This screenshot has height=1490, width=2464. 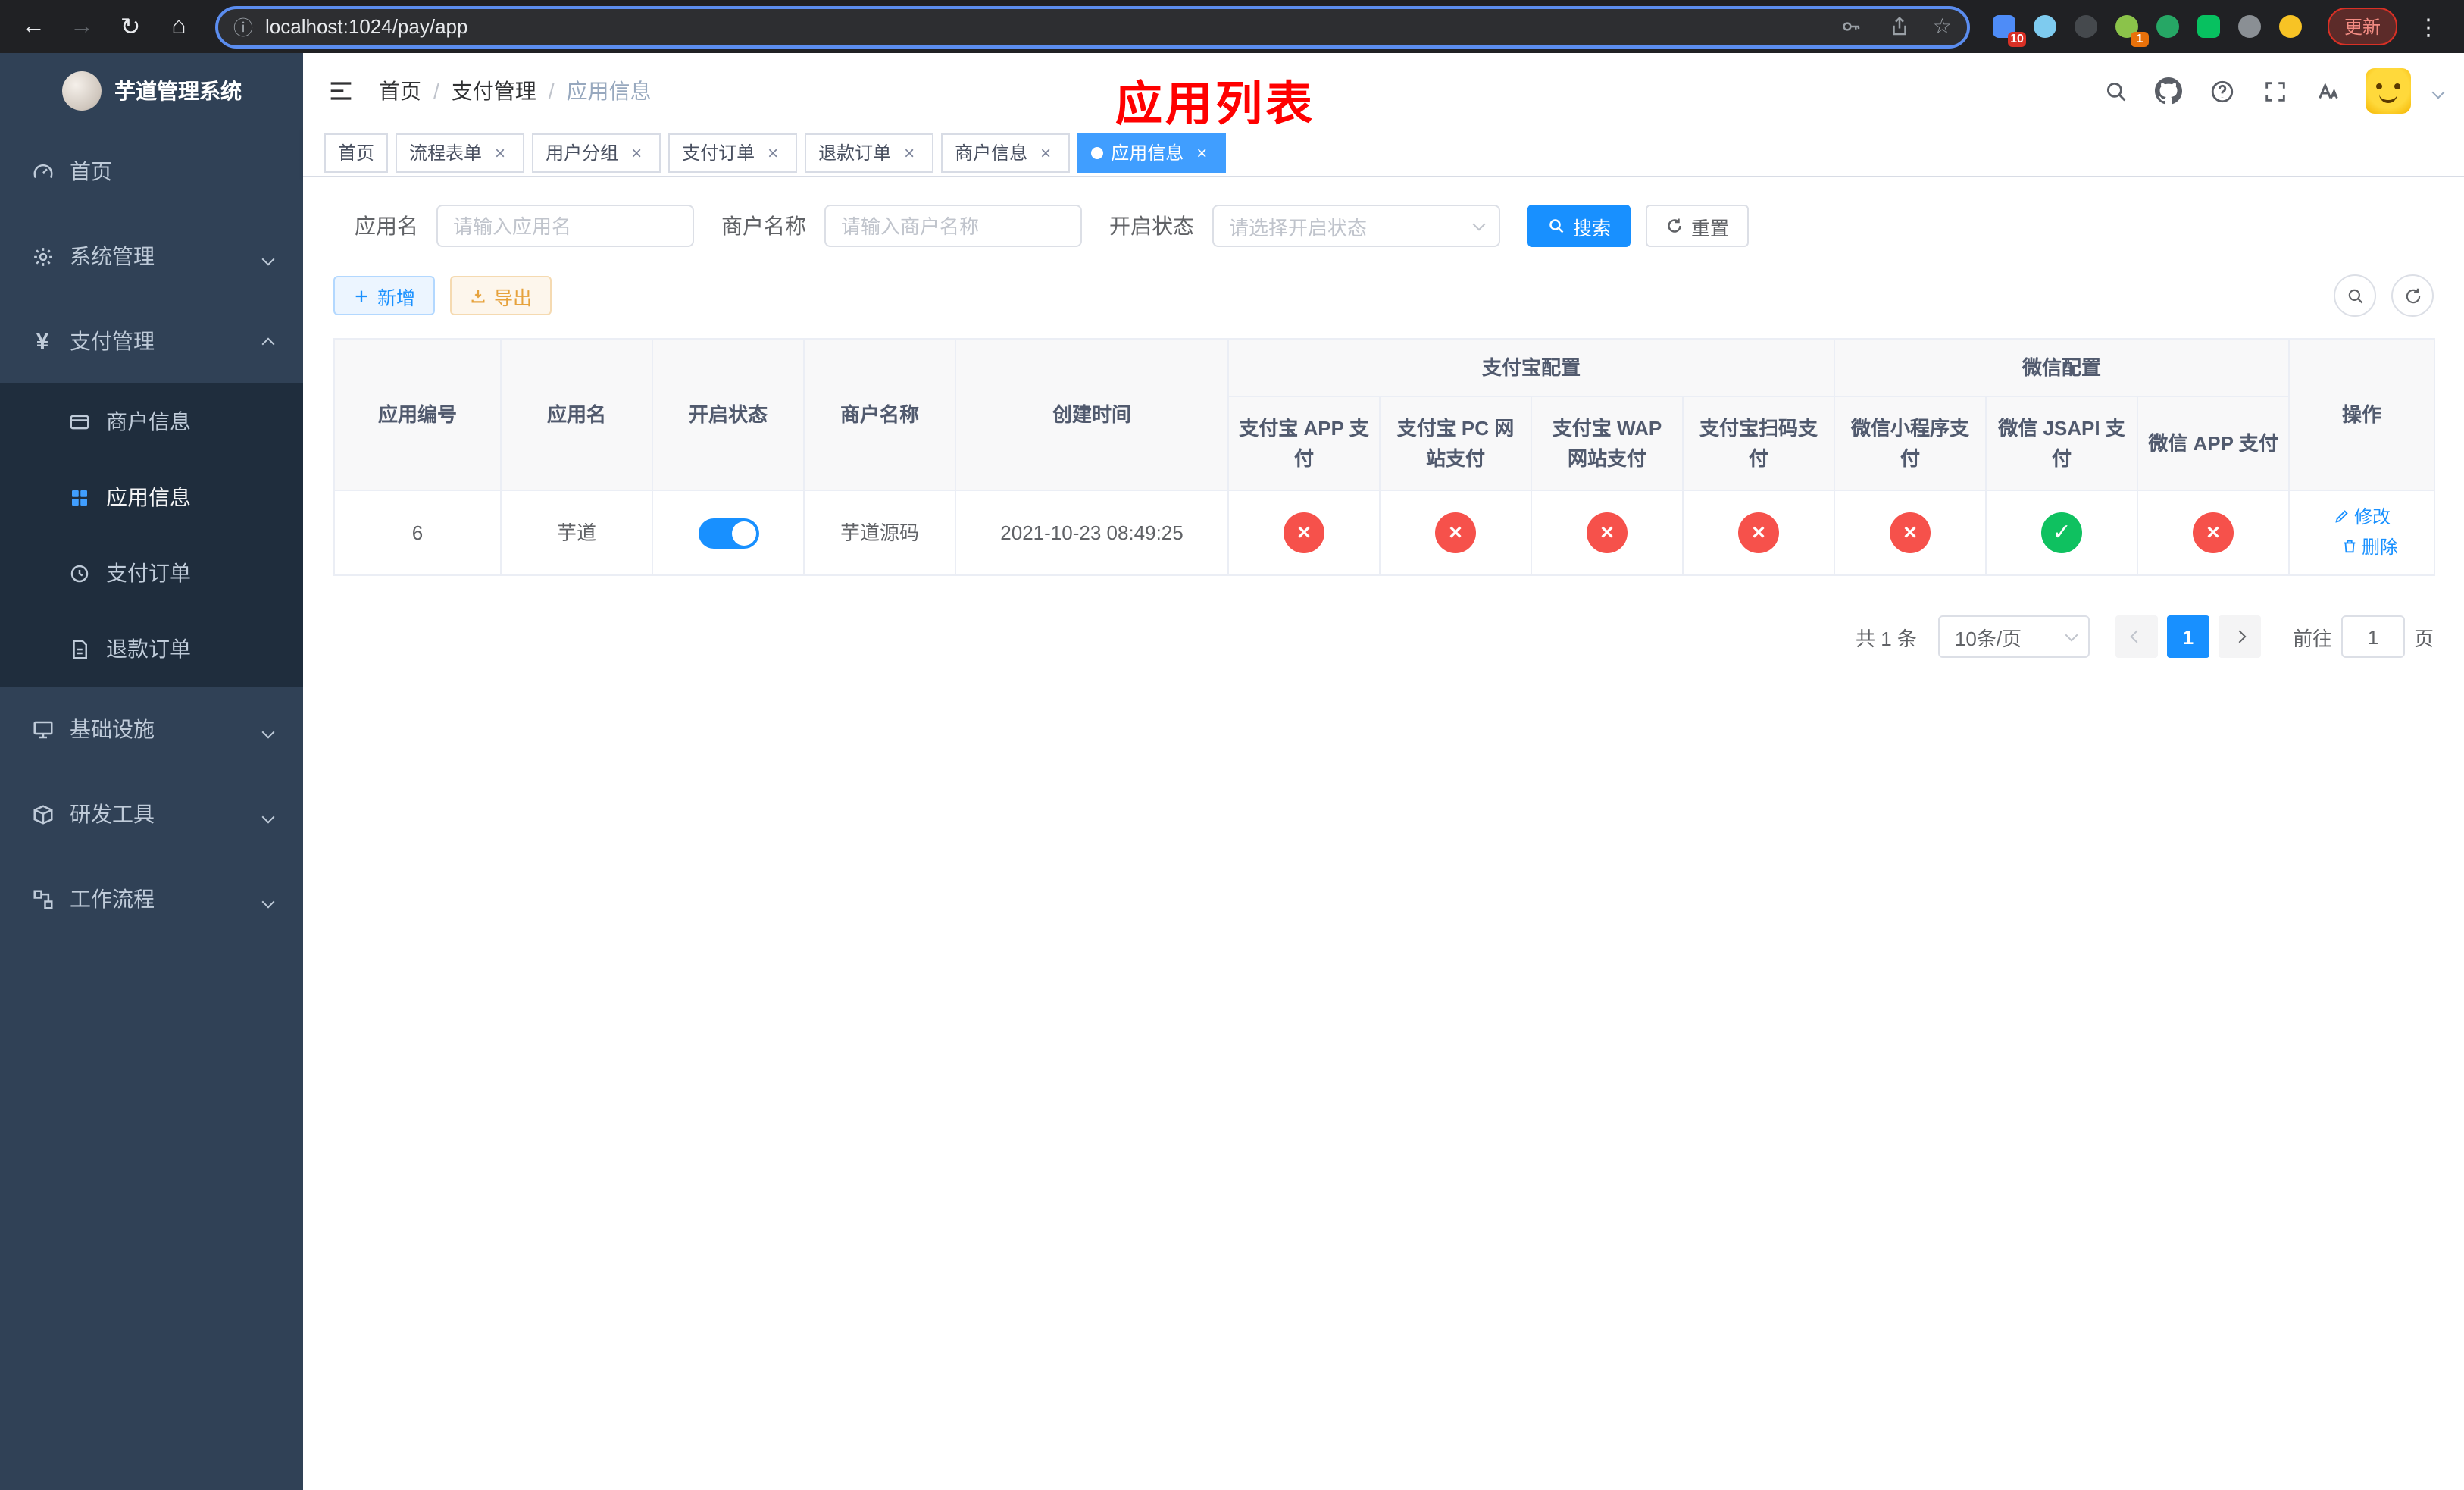 I want to click on toggle-search-icon, so click(x=2355, y=295).